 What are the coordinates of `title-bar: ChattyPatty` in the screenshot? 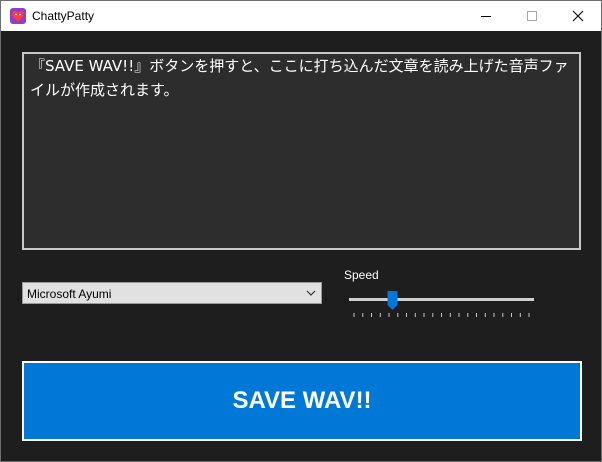 It's located at (301, 16).